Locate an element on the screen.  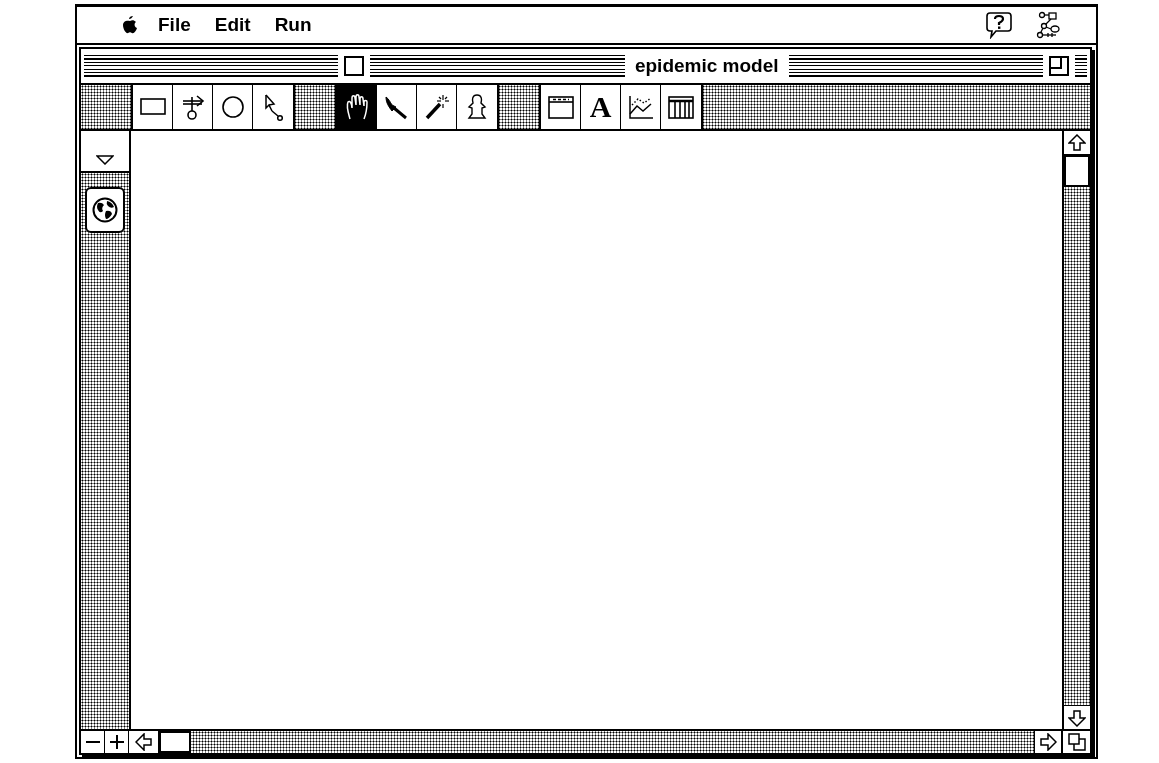
scroll-thumb is located at coordinates (1077, 171).